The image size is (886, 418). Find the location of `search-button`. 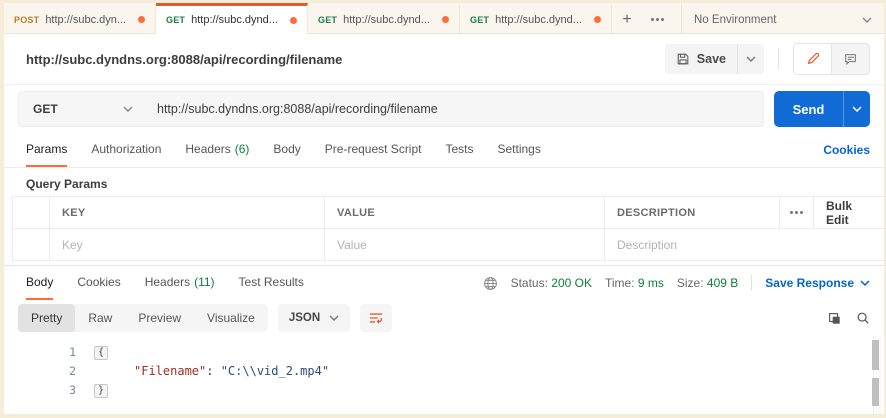

search-button is located at coordinates (863, 318).